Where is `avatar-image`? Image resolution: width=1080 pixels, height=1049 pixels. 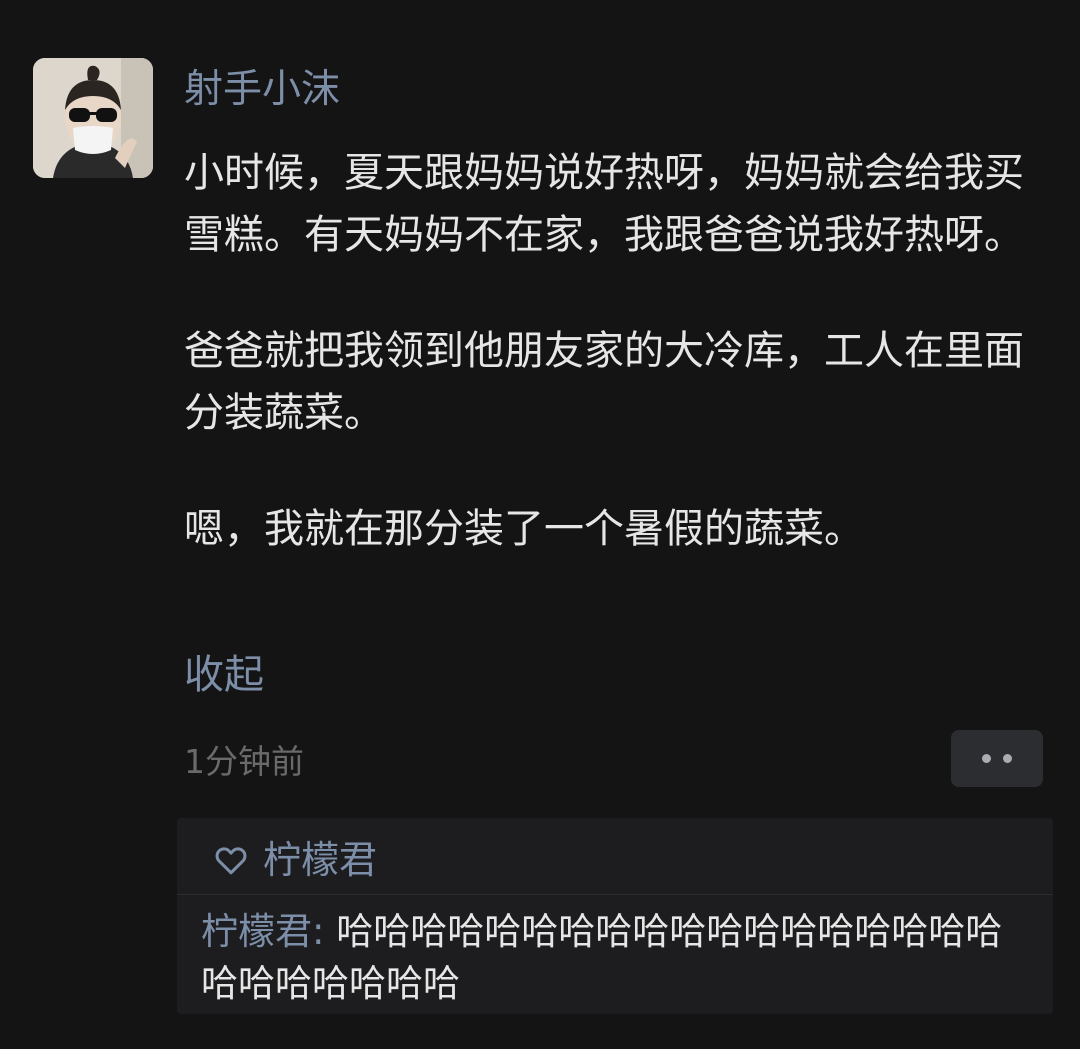
avatar-image is located at coordinates (93, 118).